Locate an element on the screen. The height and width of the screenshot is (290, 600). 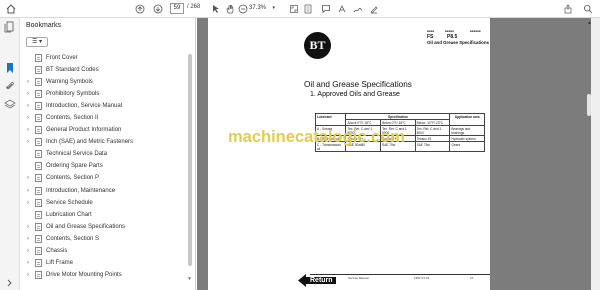
bookmark-scrollbar: ▼ is located at coordinates (189, 169).